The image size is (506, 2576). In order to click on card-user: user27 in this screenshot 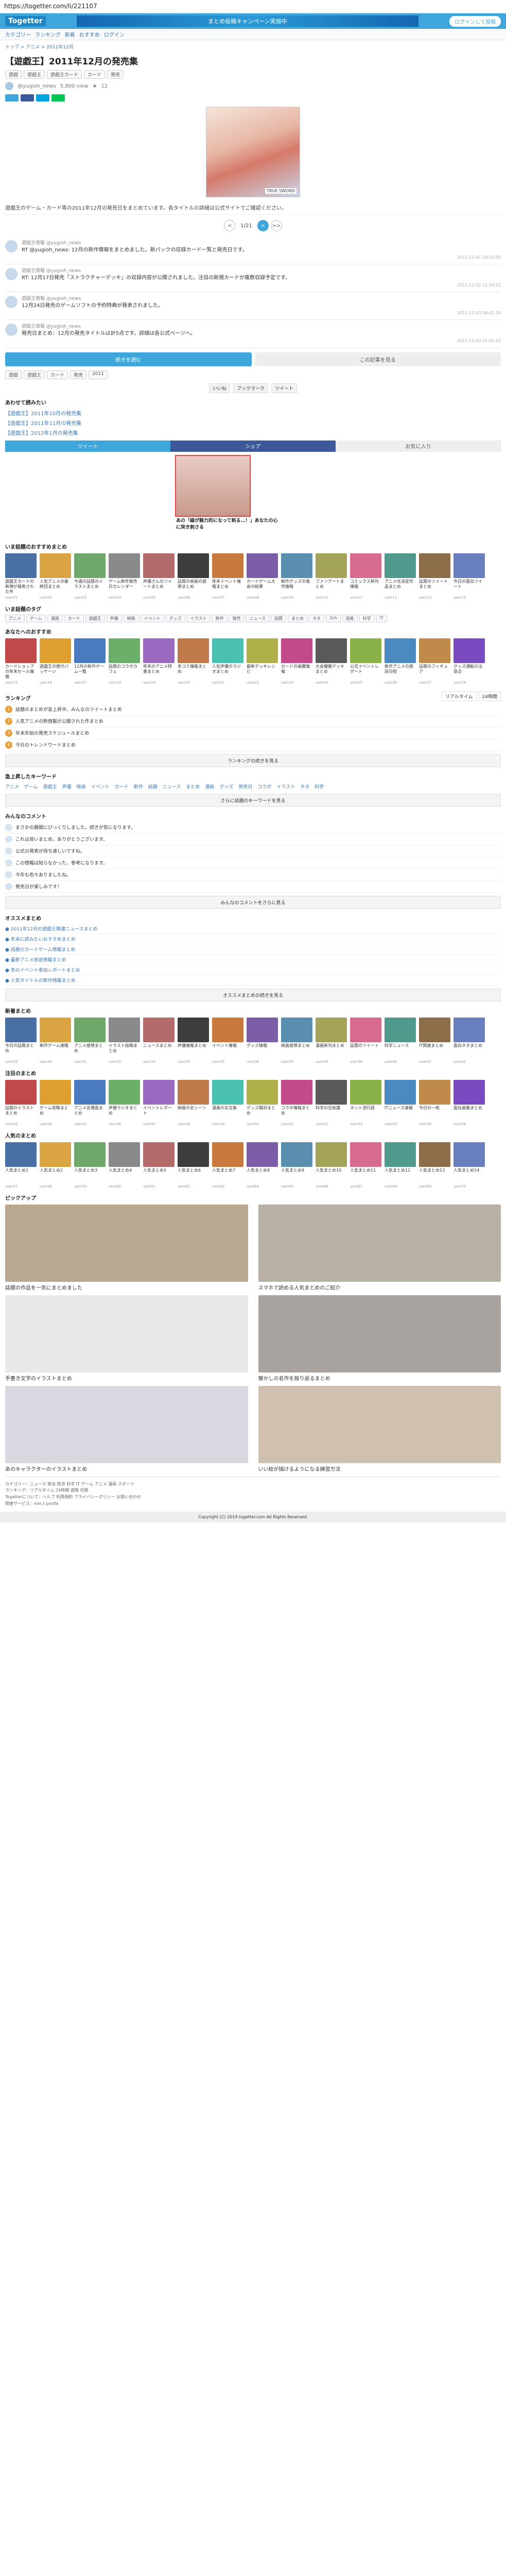, I will do `click(435, 683)`.